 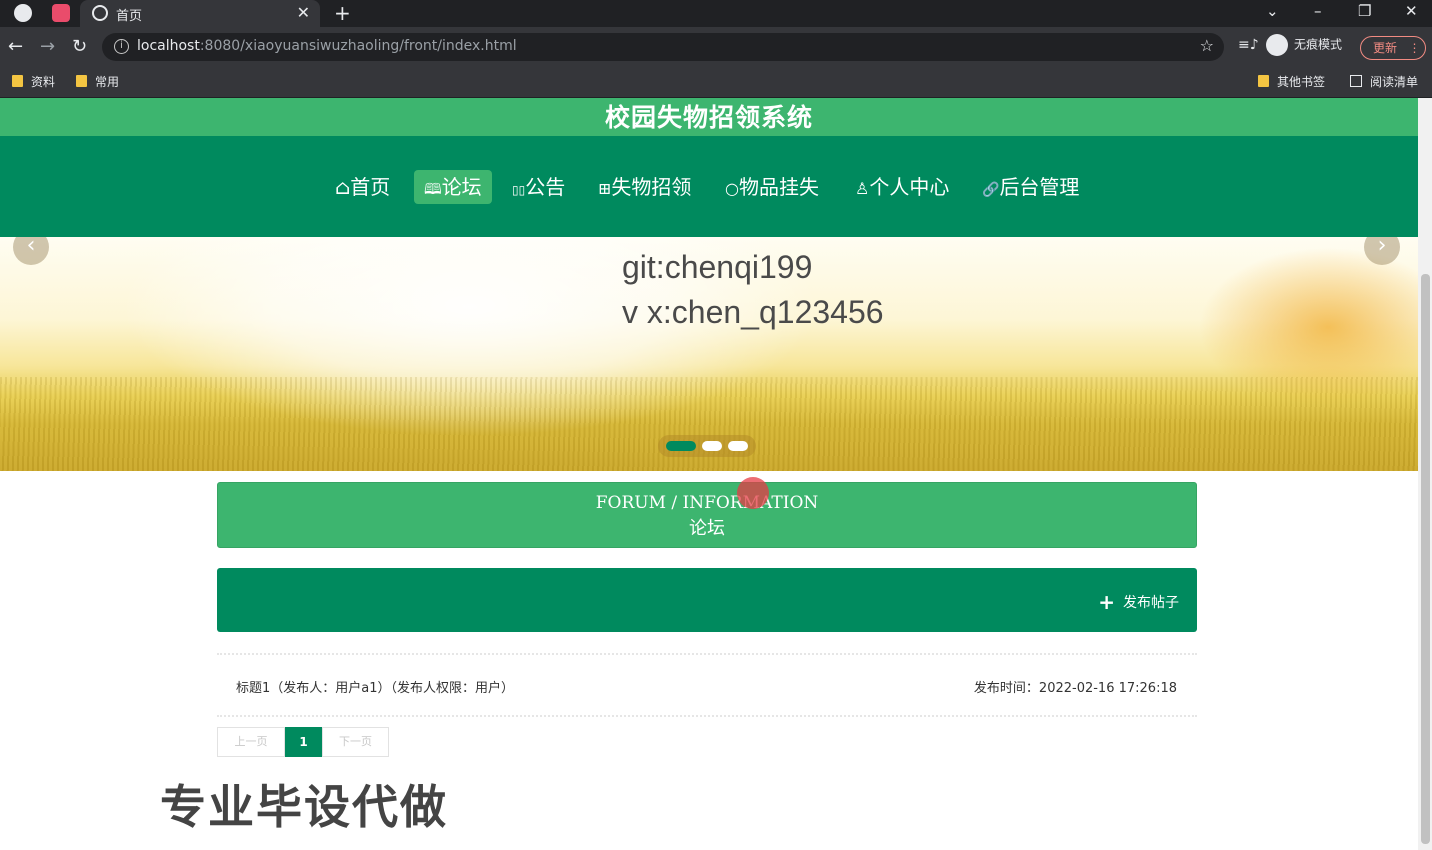 What do you see at coordinates (519, 190) in the screenshot?
I see `notice-icon: ▯▯` at bounding box center [519, 190].